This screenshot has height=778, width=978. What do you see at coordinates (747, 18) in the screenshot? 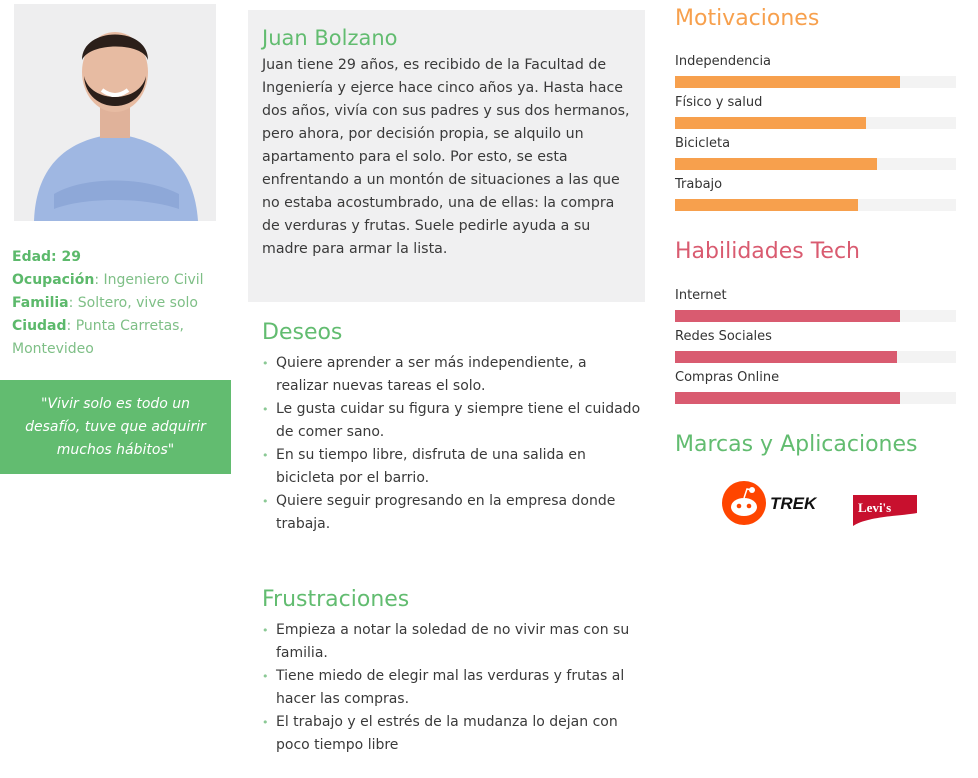
I see `motivaciones-title: Motivaciones` at bounding box center [747, 18].